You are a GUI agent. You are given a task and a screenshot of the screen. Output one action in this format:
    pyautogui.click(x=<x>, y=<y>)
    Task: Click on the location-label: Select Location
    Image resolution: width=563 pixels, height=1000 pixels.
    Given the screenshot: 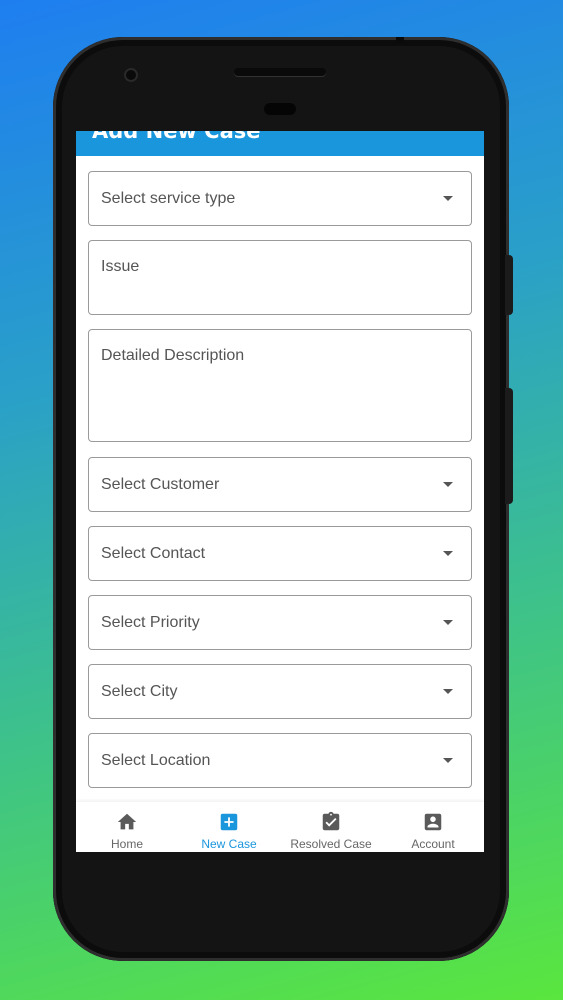 What is the action you would take?
    pyautogui.click(x=156, y=760)
    